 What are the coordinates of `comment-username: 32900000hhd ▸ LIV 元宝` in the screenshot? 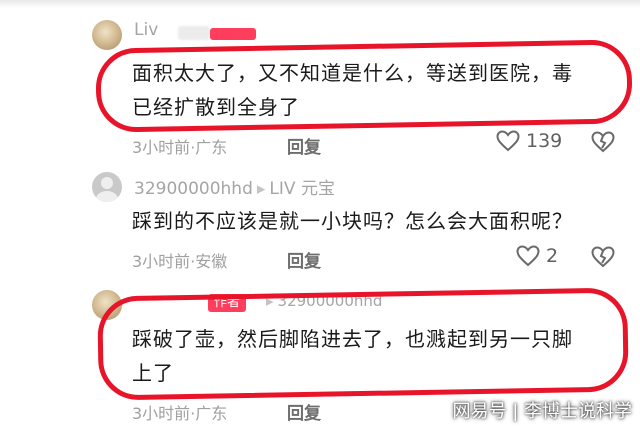 It's located at (234, 186).